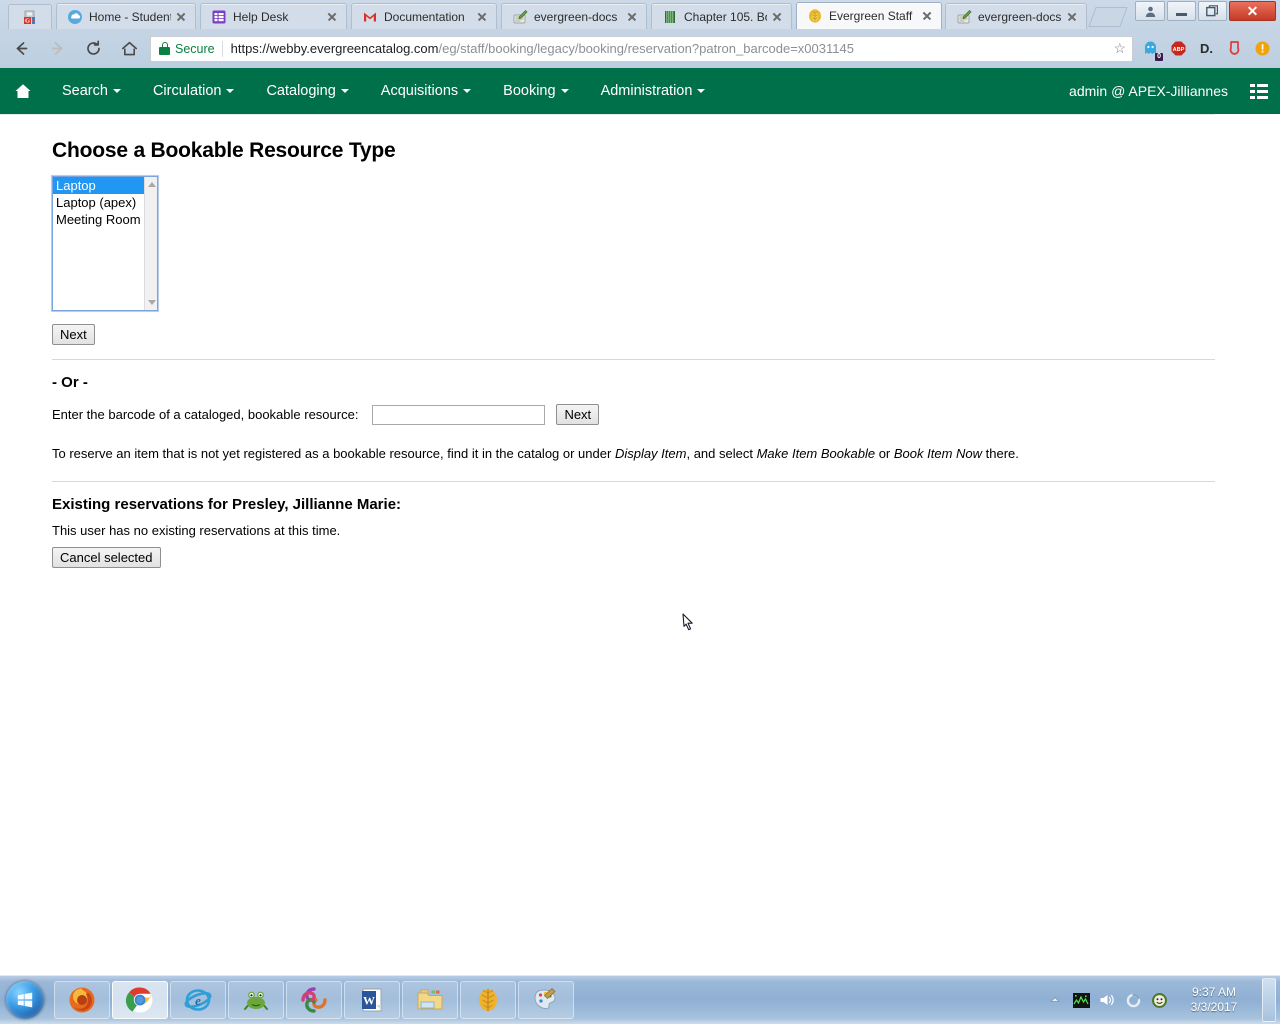 The width and height of the screenshot is (1280, 1024). I want to click on adblock-plus-icon: ABP, so click(1178, 48).